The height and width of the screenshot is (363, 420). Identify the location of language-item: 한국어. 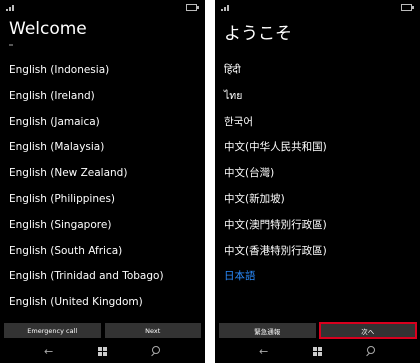
(320, 123).